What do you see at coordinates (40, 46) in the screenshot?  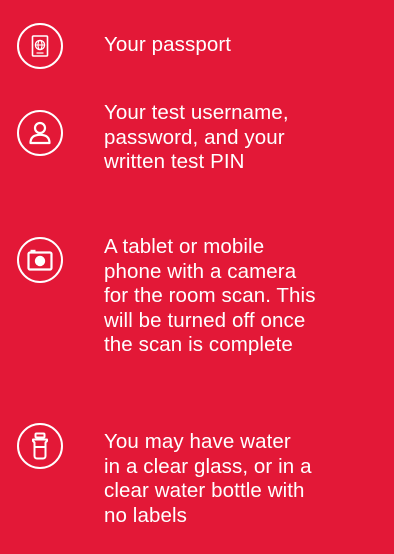 I see `passport-icon` at bounding box center [40, 46].